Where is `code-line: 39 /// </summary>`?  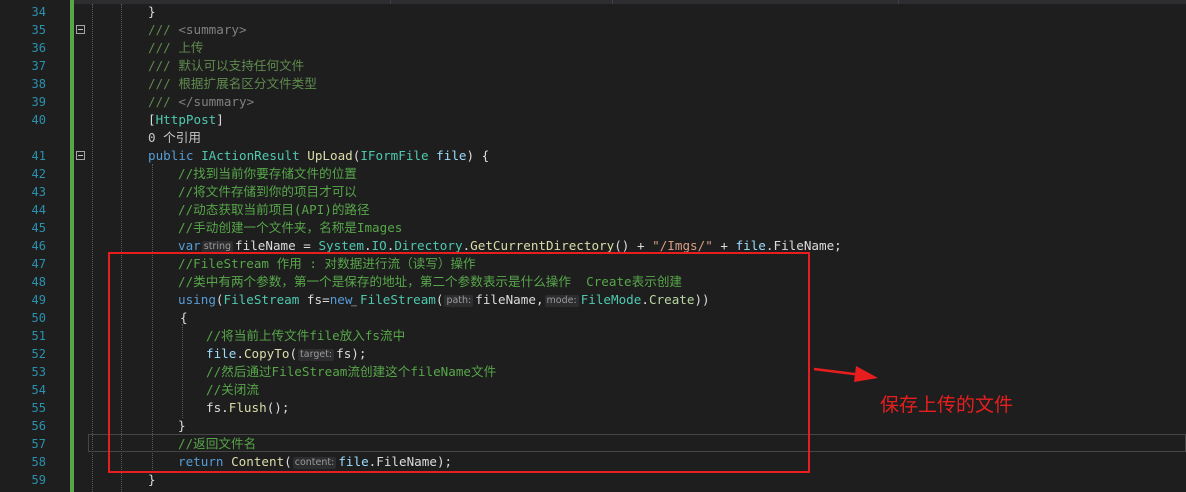
code-line: 39 /// </summary> is located at coordinates (593, 102).